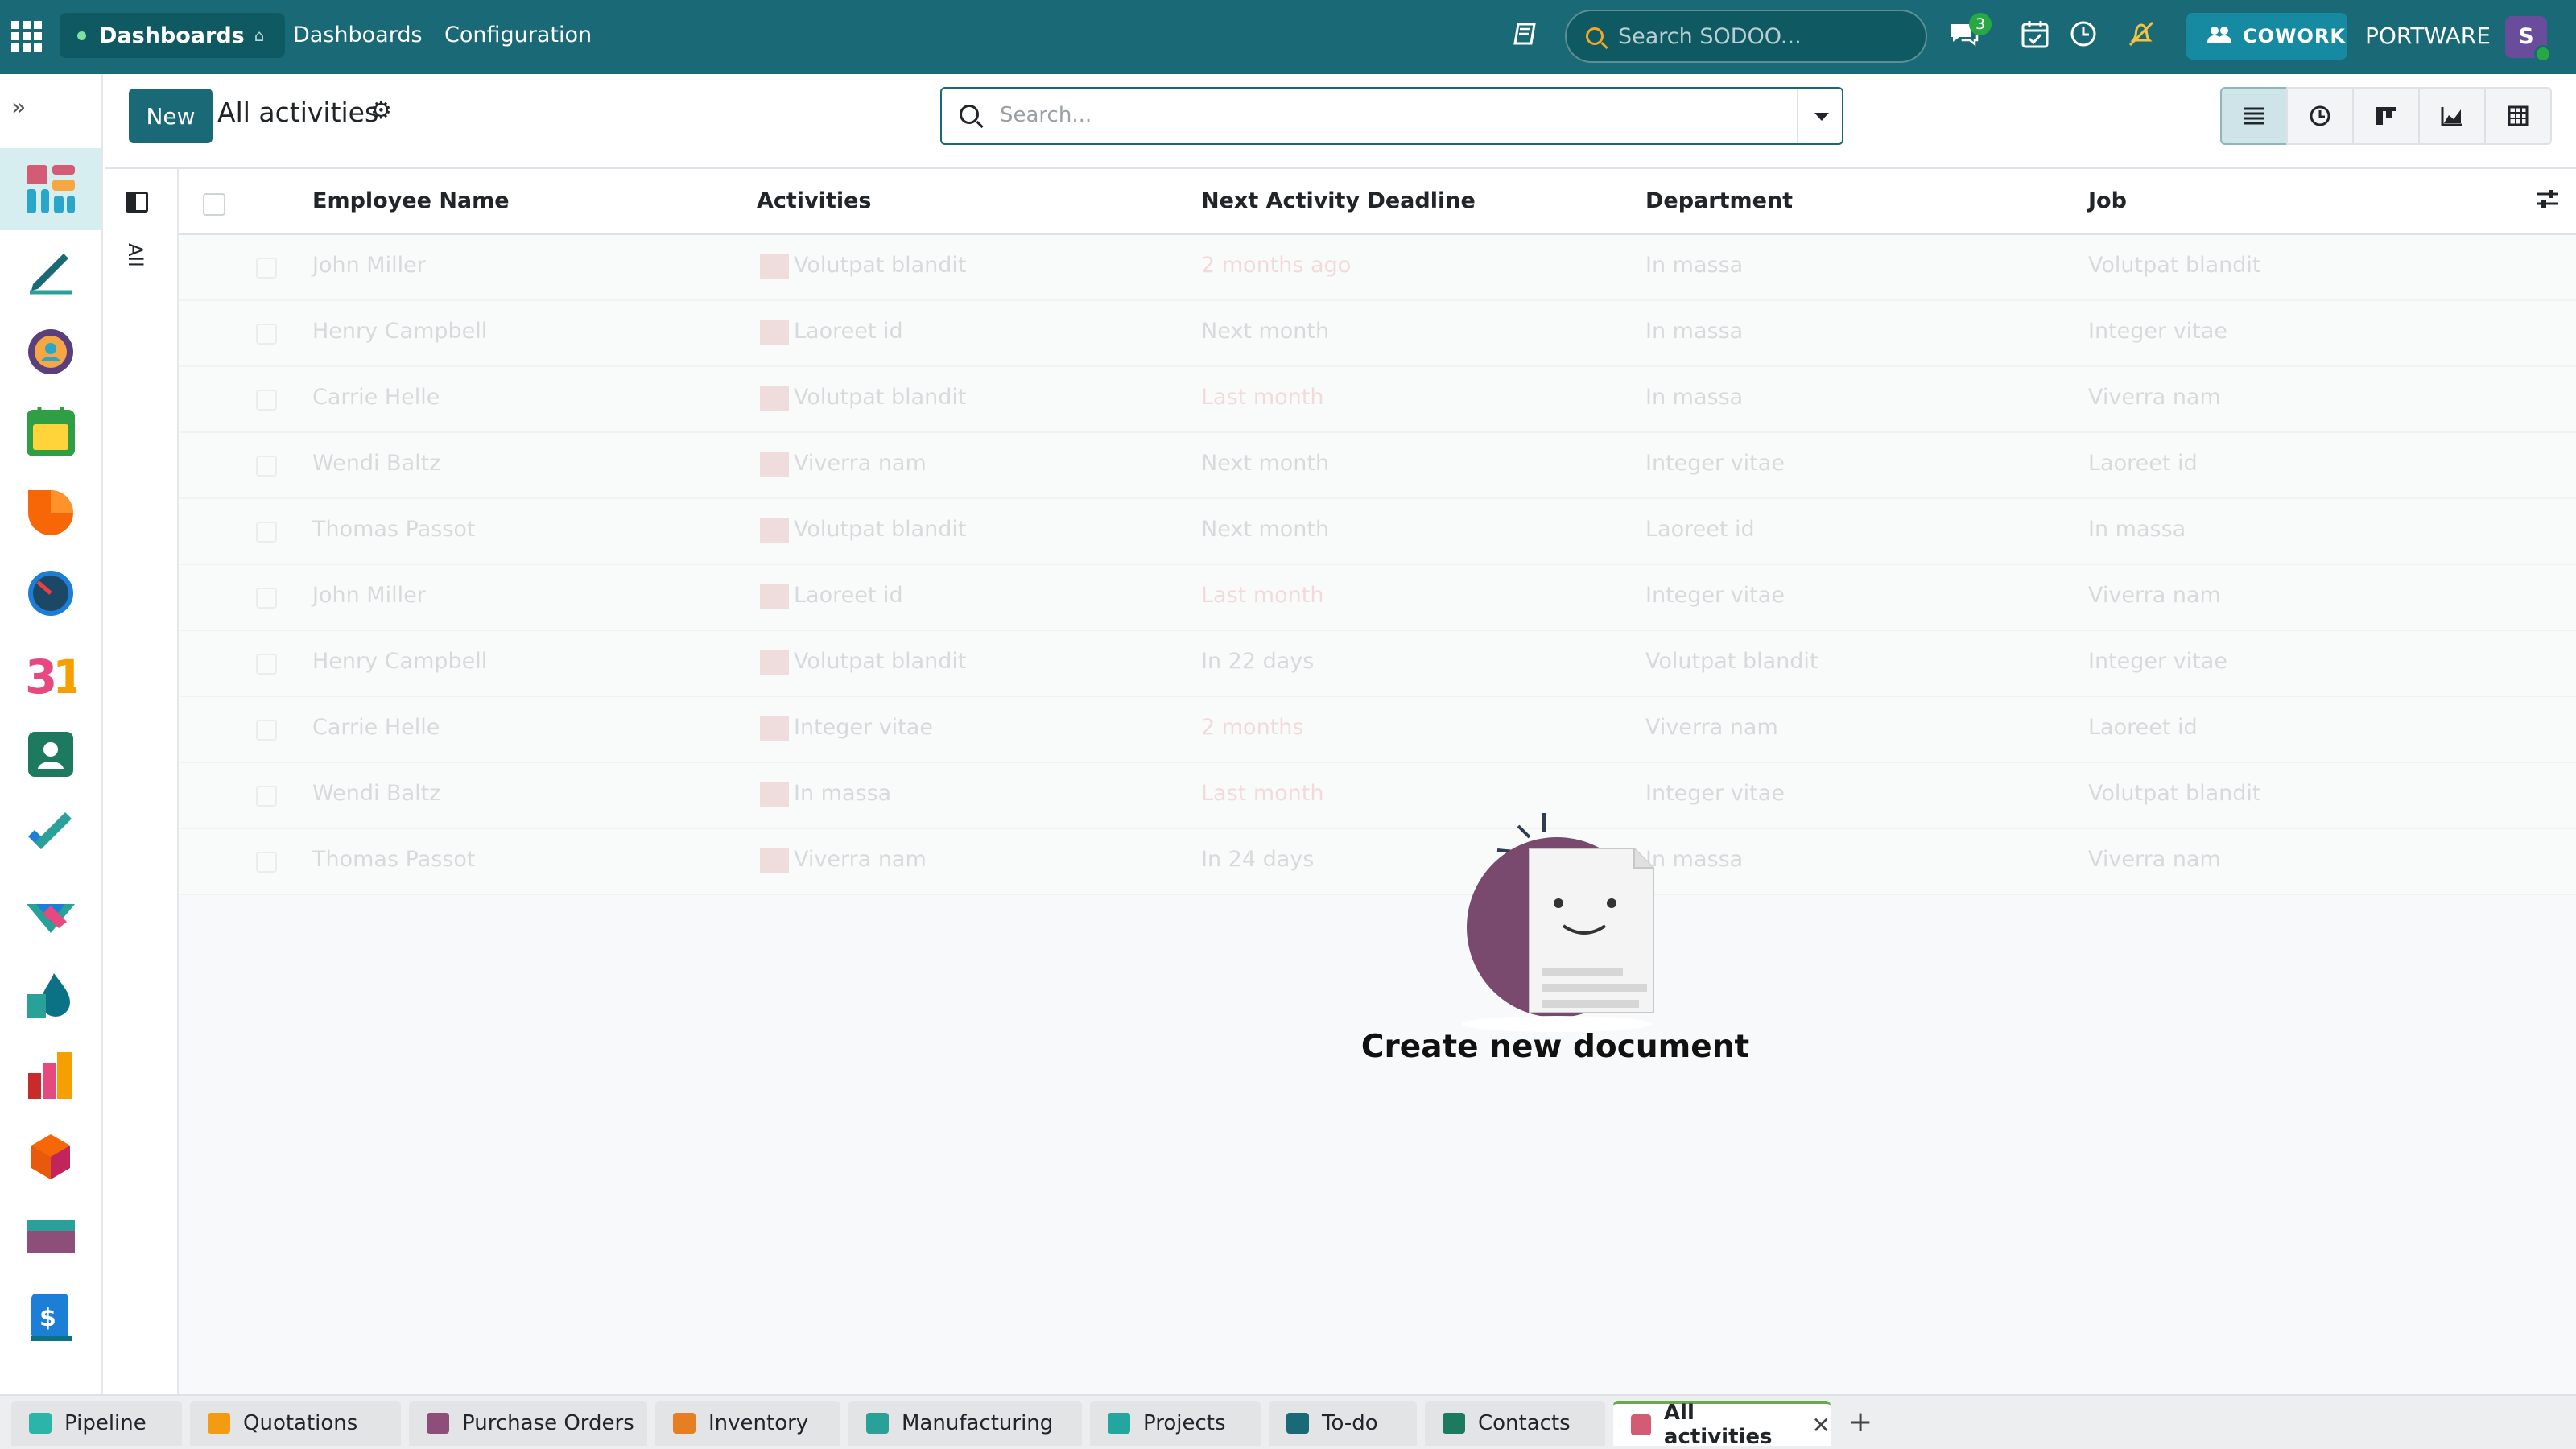 Image resolution: width=2576 pixels, height=1449 pixels. Describe the element at coordinates (381, 111) in the screenshot. I see `gear-icon: ⚙` at that location.